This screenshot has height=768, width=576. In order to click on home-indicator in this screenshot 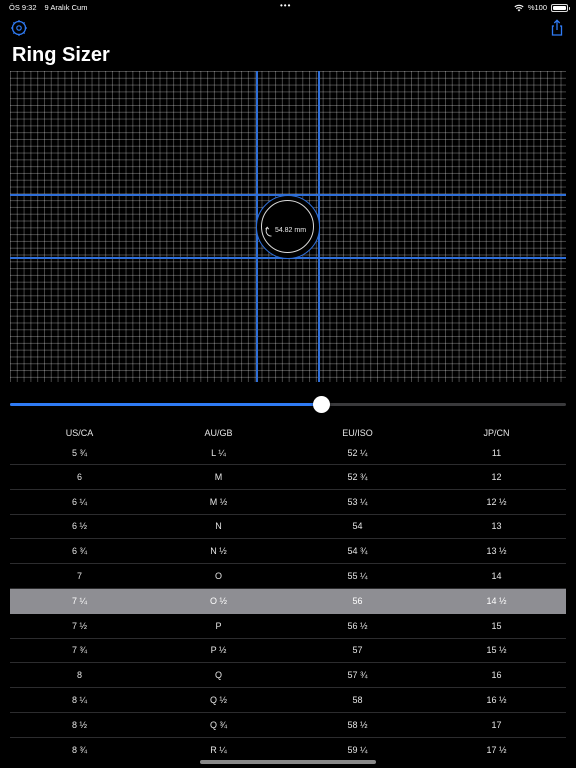, I will do `click(288, 762)`.